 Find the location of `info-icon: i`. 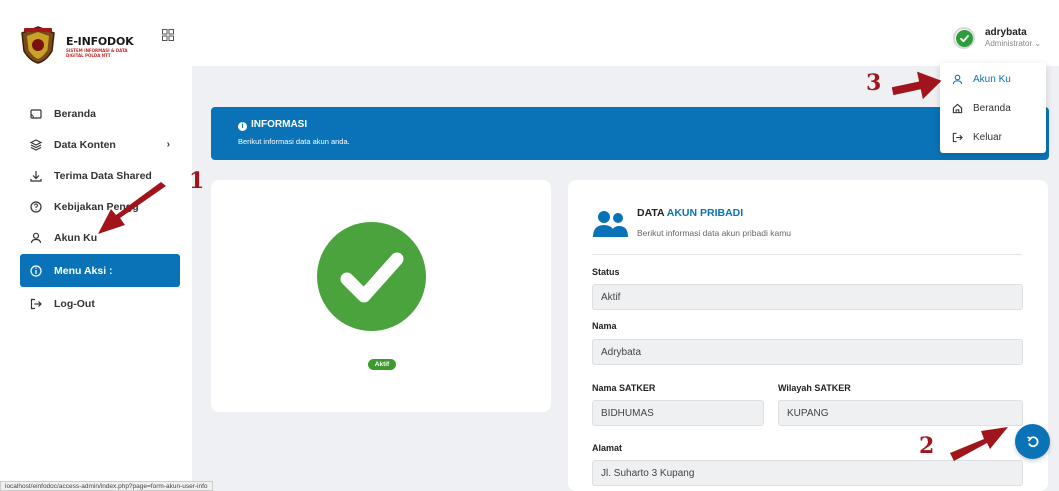

info-icon: i is located at coordinates (242, 126).